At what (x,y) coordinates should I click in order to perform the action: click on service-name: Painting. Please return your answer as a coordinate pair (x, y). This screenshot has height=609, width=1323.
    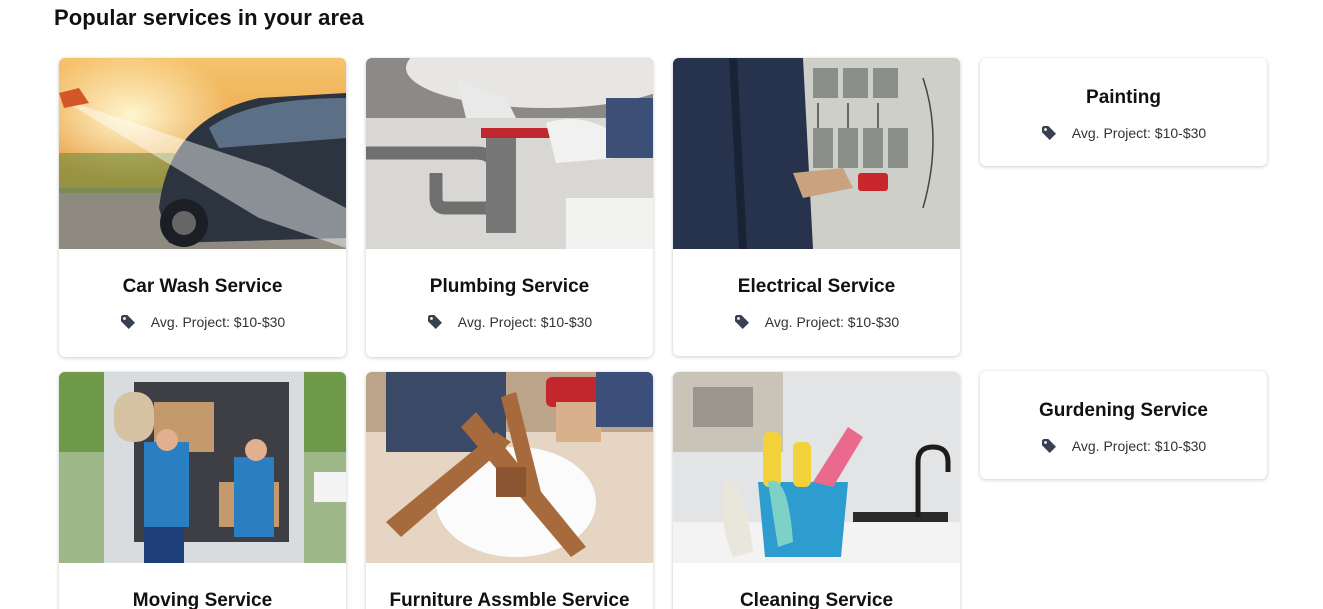
    Looking at the image, I should click on (1123, 97).